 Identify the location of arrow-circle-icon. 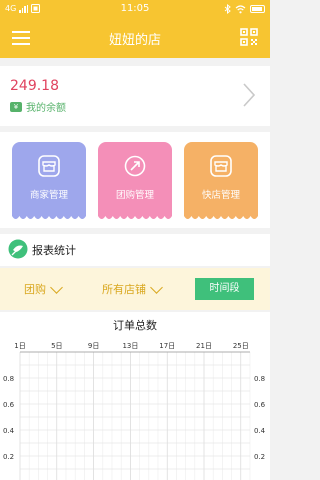
(135, 166).